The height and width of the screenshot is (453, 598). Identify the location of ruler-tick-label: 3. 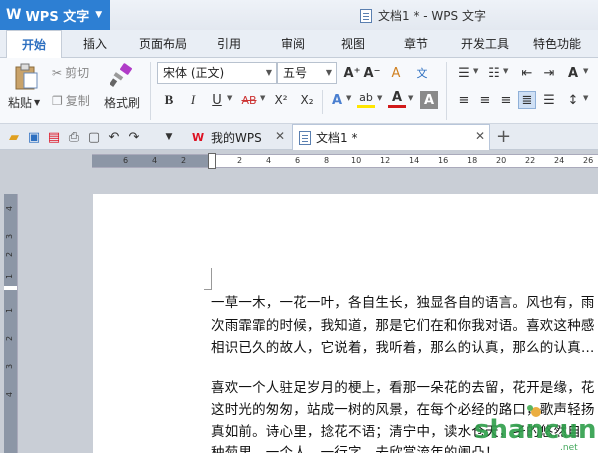
(10, 236).